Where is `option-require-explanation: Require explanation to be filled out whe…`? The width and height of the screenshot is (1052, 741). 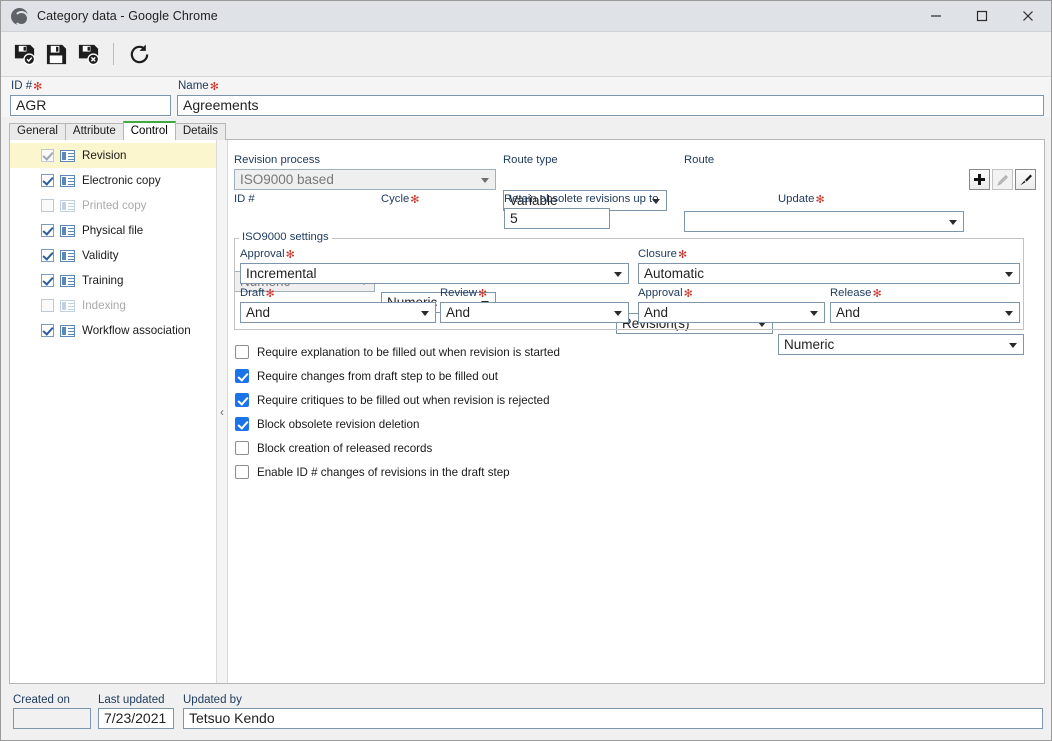
option-require-explanation: Require explanation to be filled out whe… is located at coordinates (397, 352).